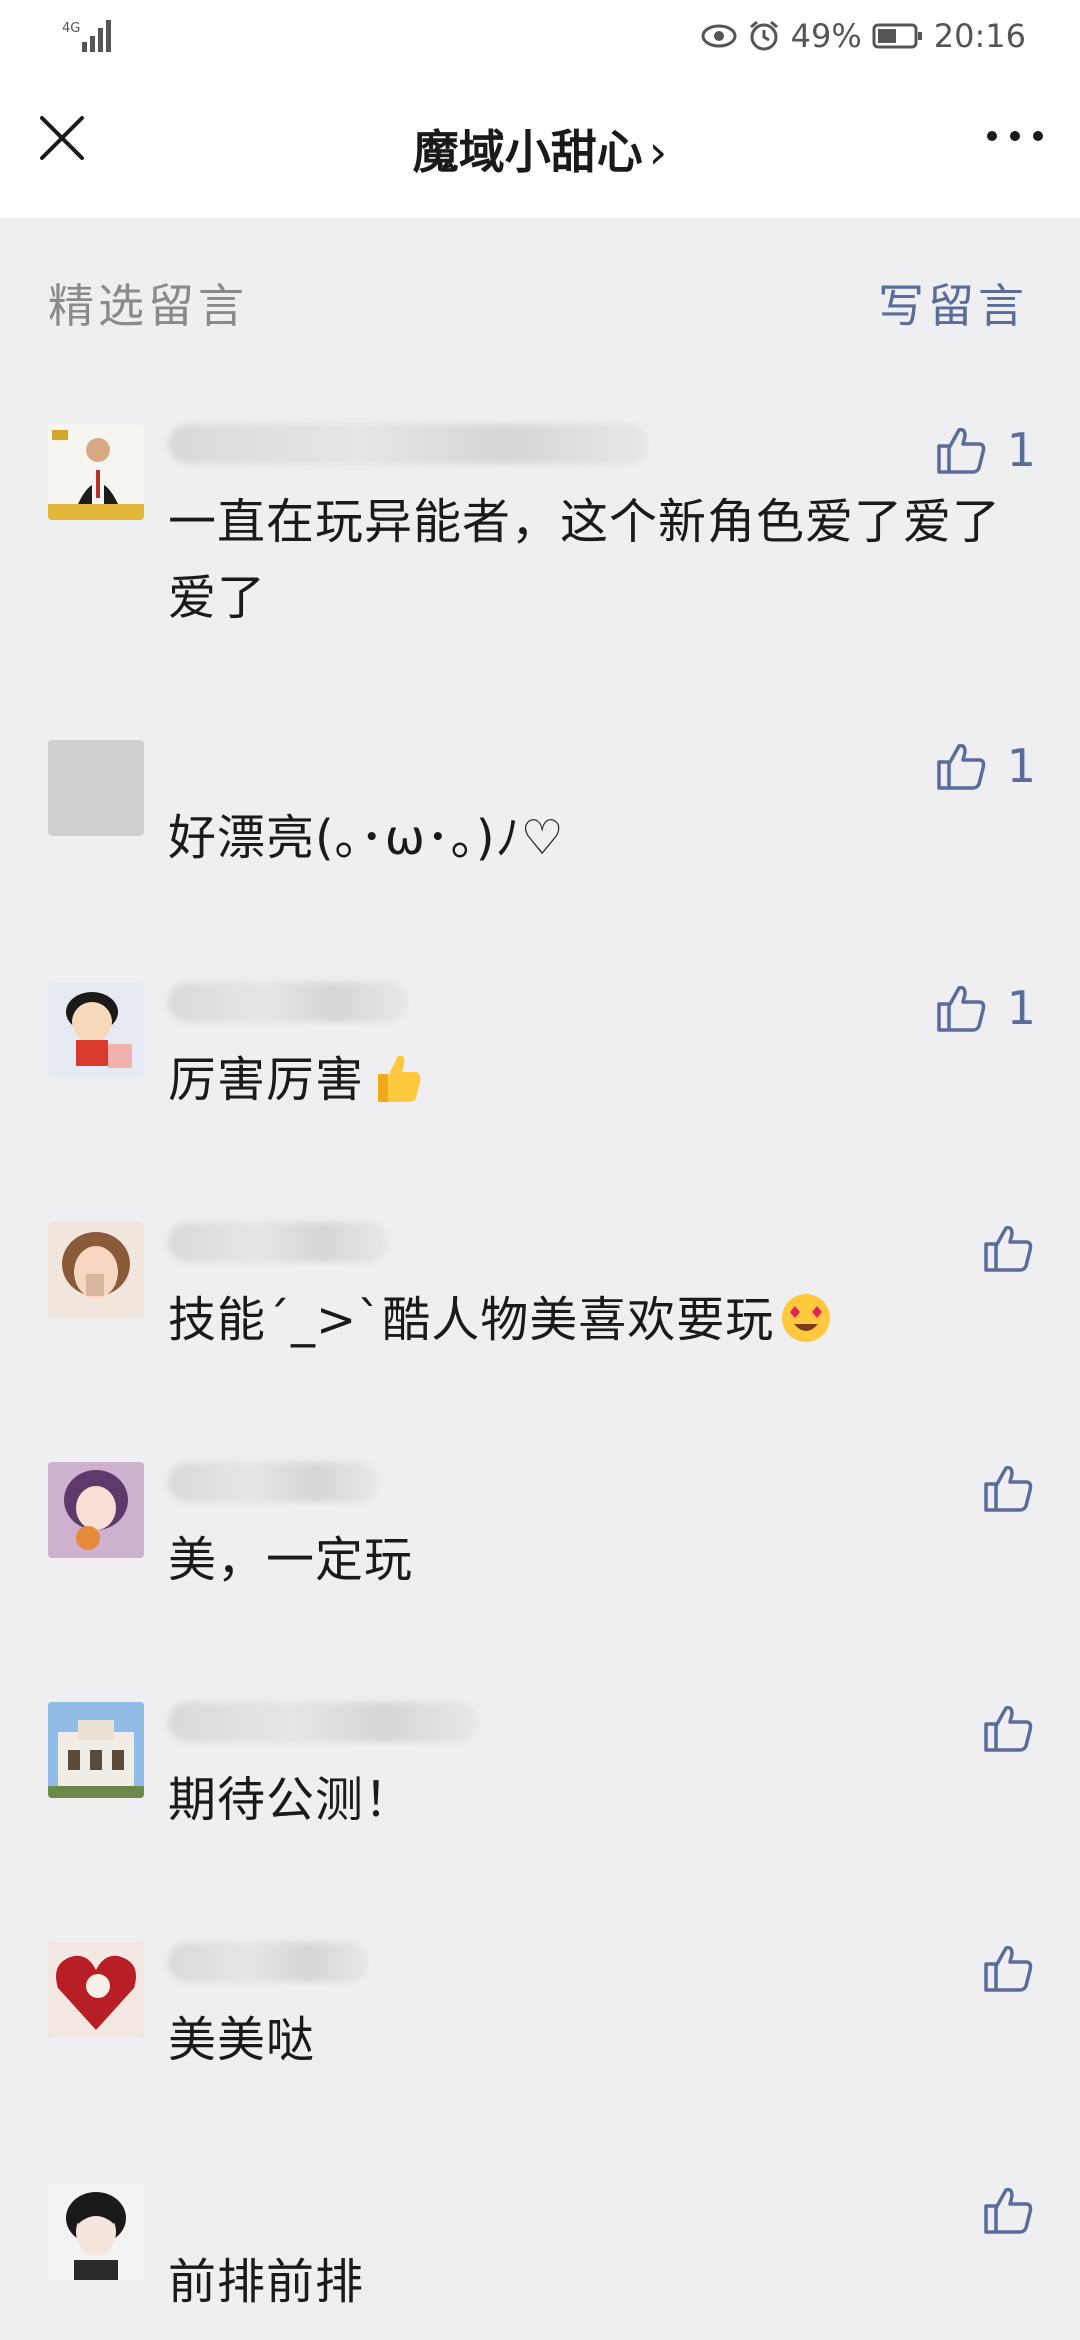 The width and height of the screenshot is (1080, 2340). What do you see at coordinates (763, 35) in the screenshot?
I see `alarm-icon` at bounding box center [763, 35].